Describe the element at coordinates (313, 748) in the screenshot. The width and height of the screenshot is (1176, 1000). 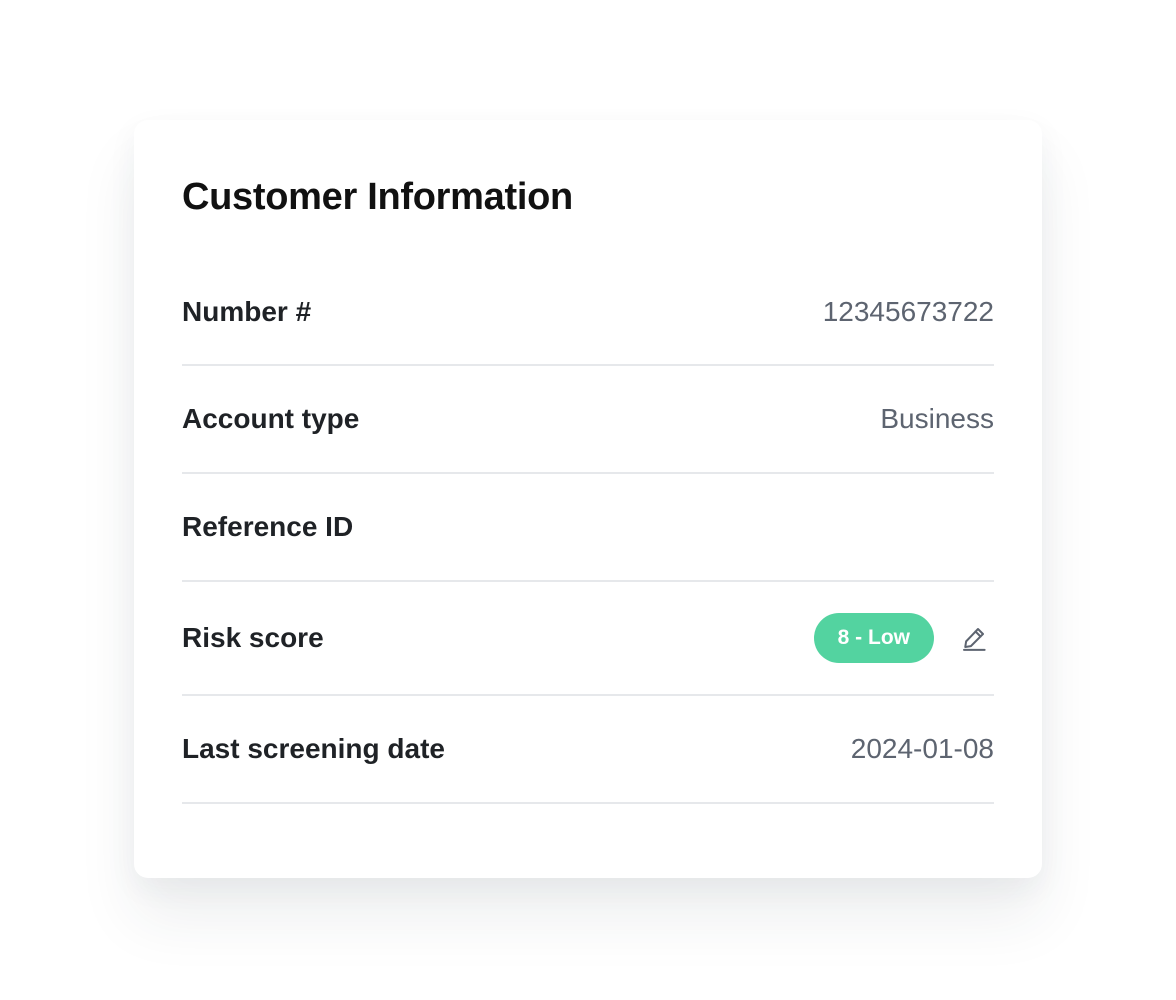
I see `last-screening-date-label: Last screening date` at that location.